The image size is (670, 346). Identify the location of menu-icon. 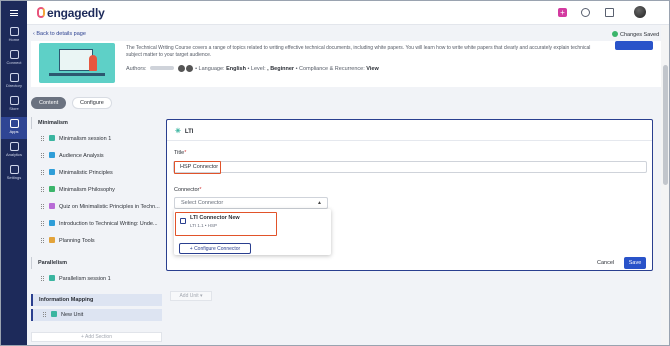
(14, 13).